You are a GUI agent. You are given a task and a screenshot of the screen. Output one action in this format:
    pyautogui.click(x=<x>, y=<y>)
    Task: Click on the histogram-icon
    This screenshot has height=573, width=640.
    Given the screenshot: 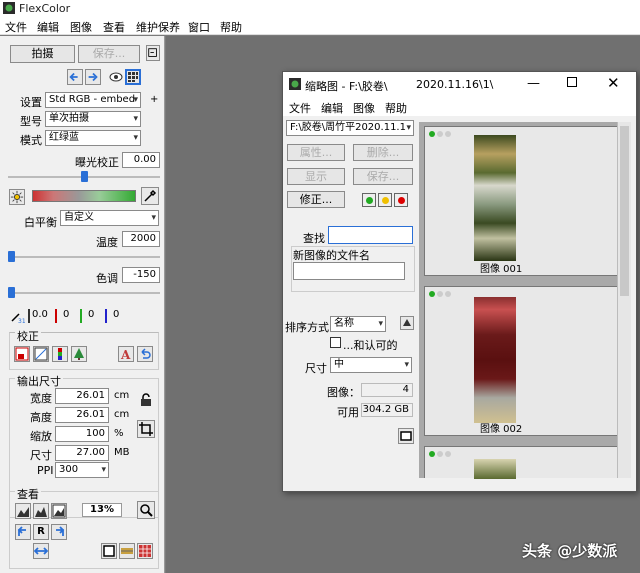 What is the action you would take?
    pyautogui.click(x=23, y=512)
    